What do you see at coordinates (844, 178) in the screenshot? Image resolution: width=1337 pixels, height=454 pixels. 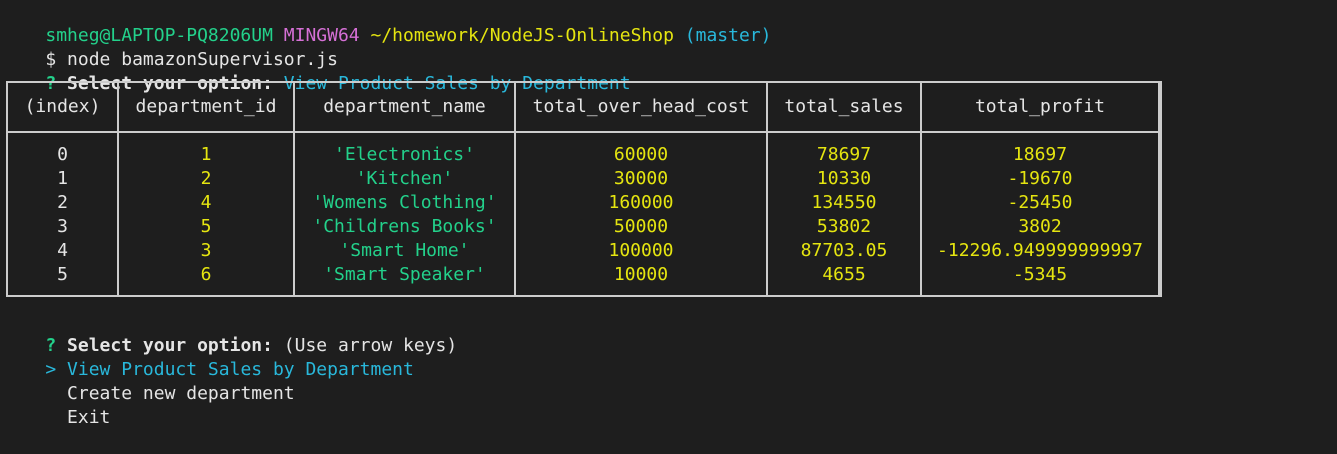 I see `table-cell: 10330` at bounding box center [844, 178].